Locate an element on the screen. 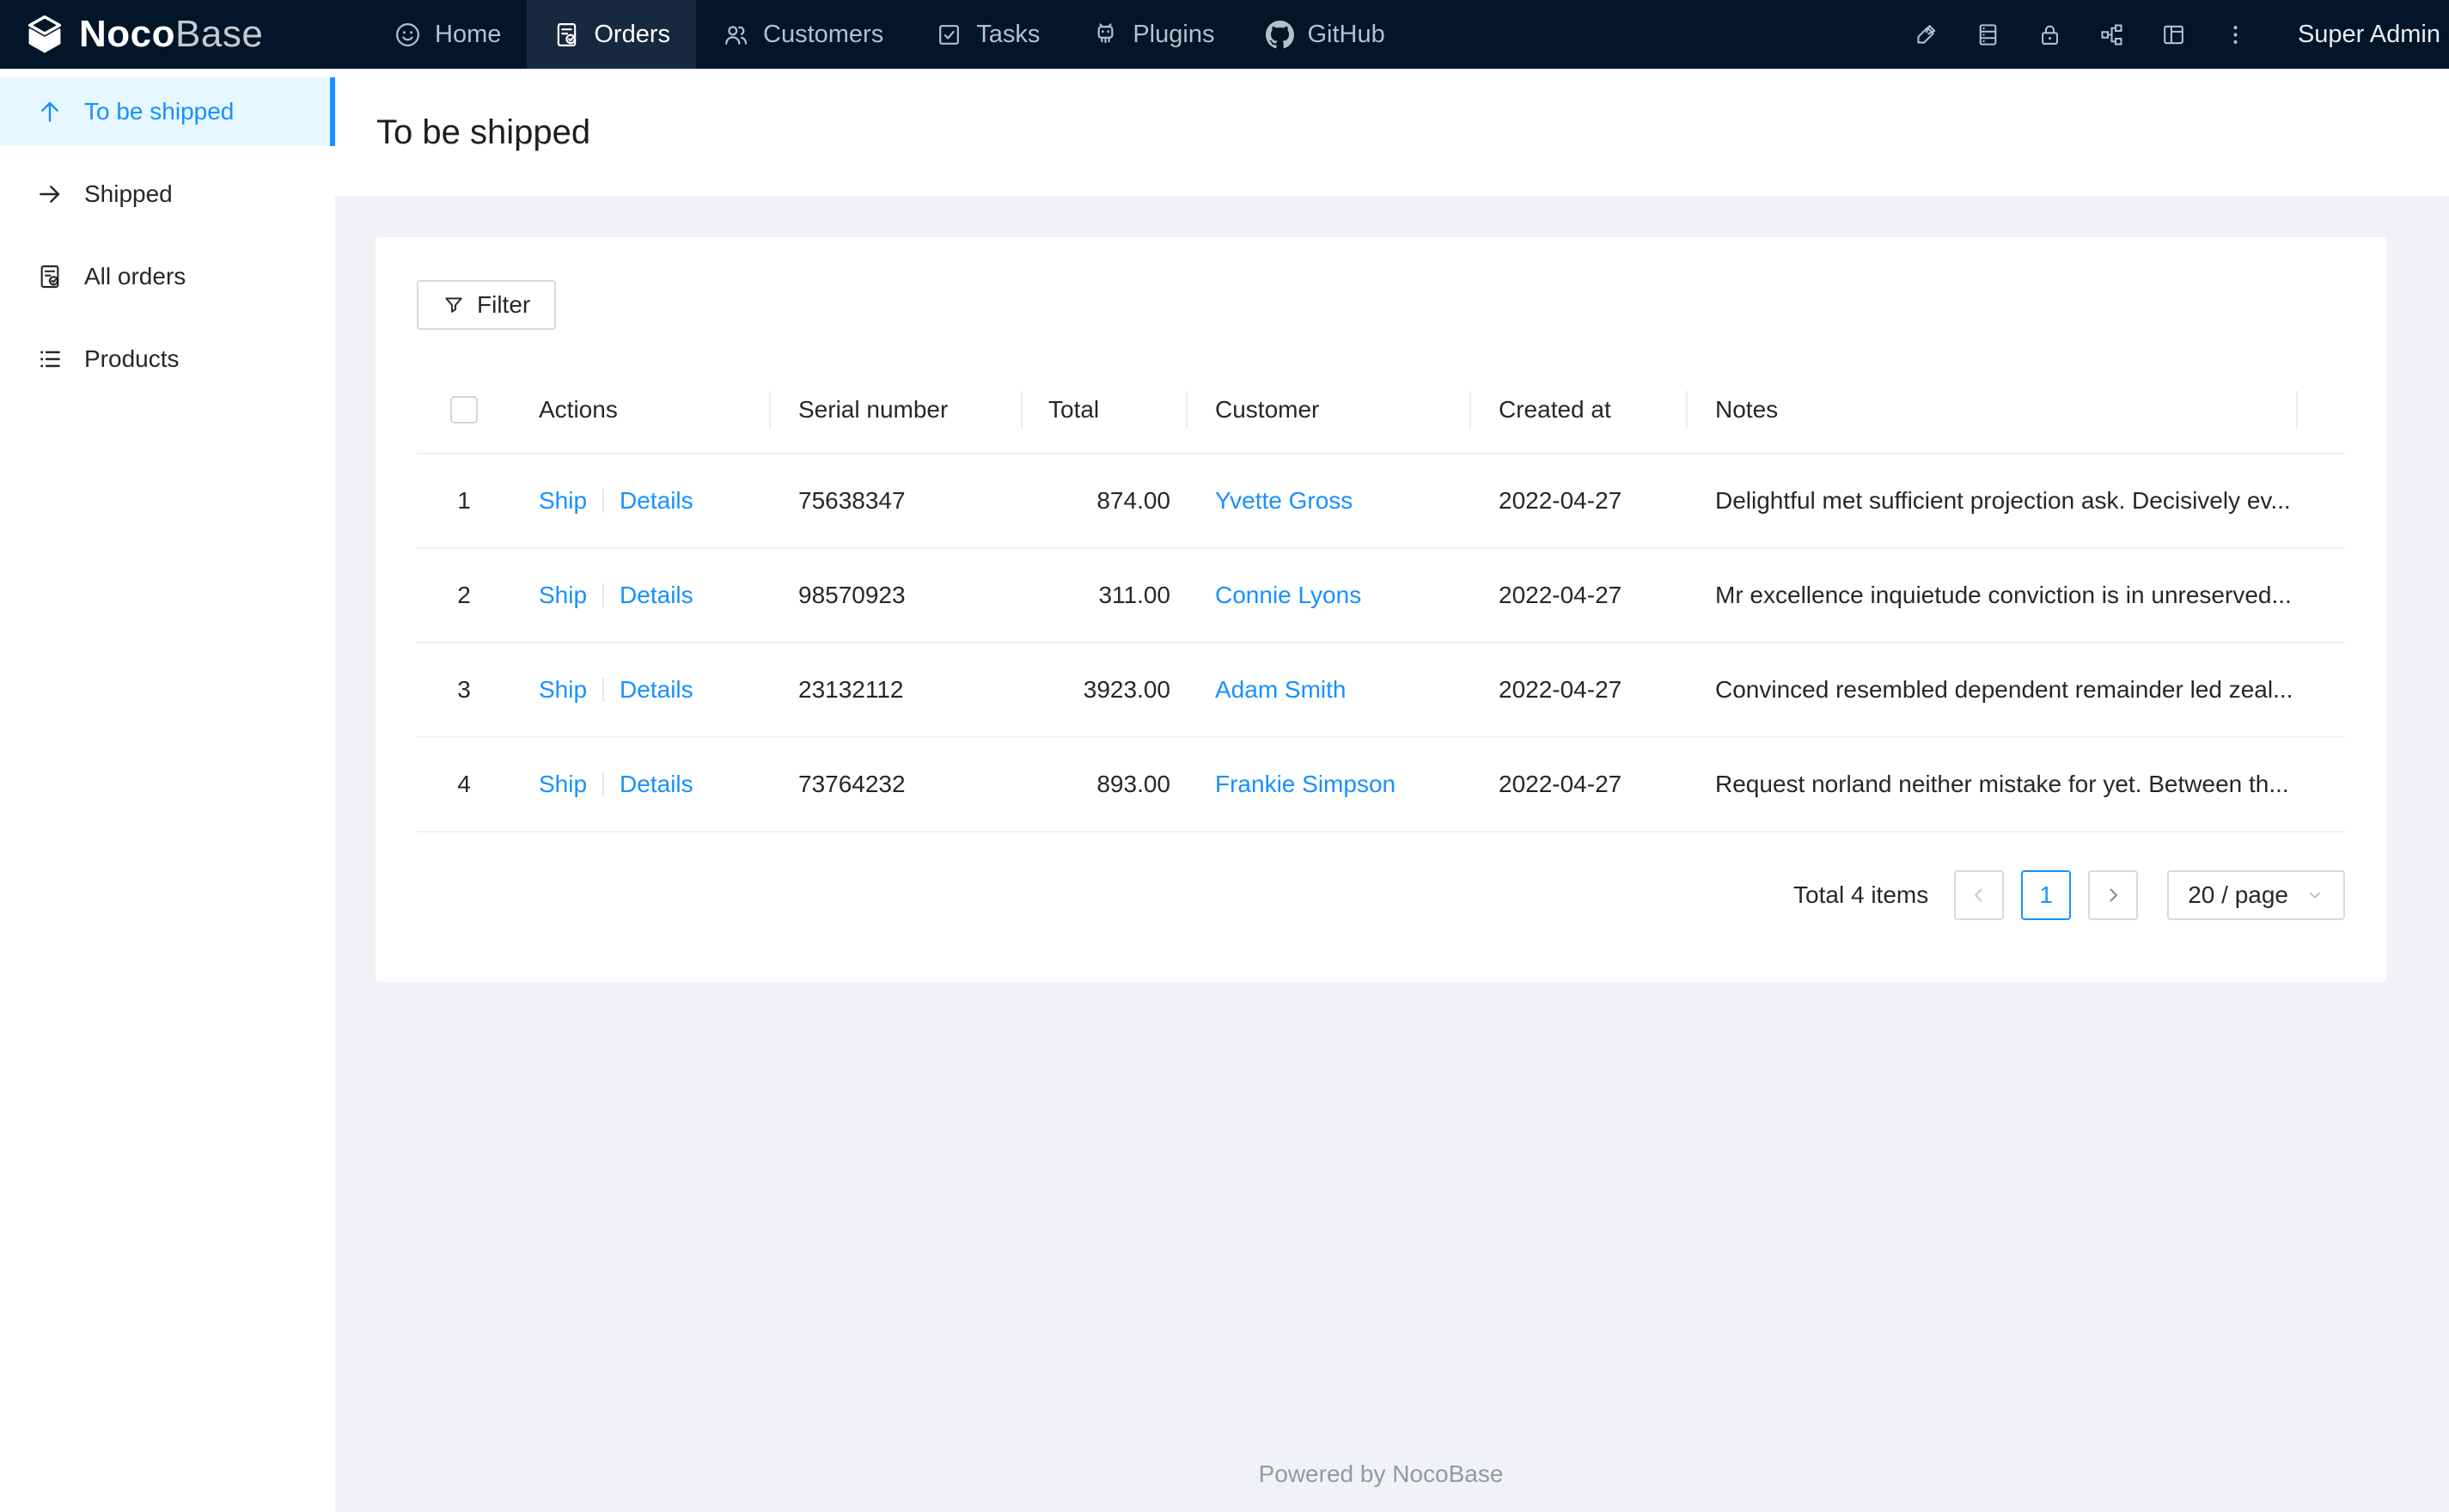 The width and height of the screenshot is (2449, 1512). chevron-left-icon is located at coordinates (1978, 895).